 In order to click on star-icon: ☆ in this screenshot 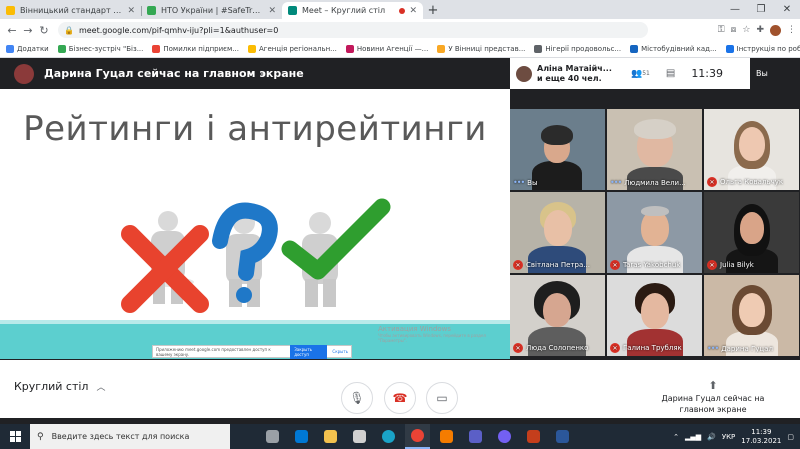, I will do `click(746, 30)`.